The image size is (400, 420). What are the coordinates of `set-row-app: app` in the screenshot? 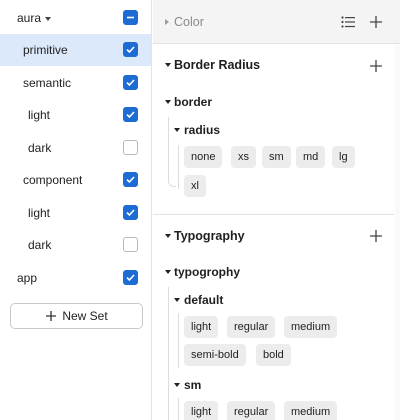 It's located at (75, 278).